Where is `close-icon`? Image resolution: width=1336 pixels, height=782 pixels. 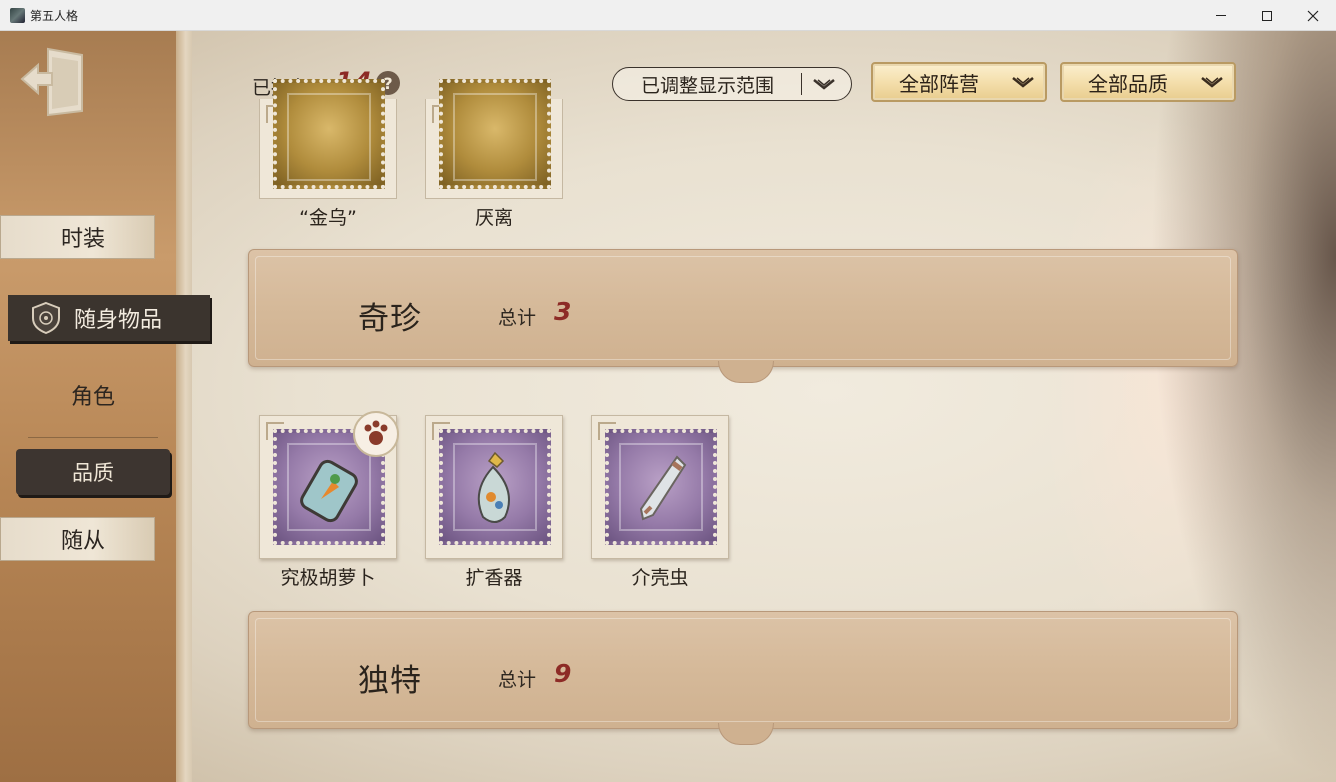 close-icon is located at coordinates (1313, 15).